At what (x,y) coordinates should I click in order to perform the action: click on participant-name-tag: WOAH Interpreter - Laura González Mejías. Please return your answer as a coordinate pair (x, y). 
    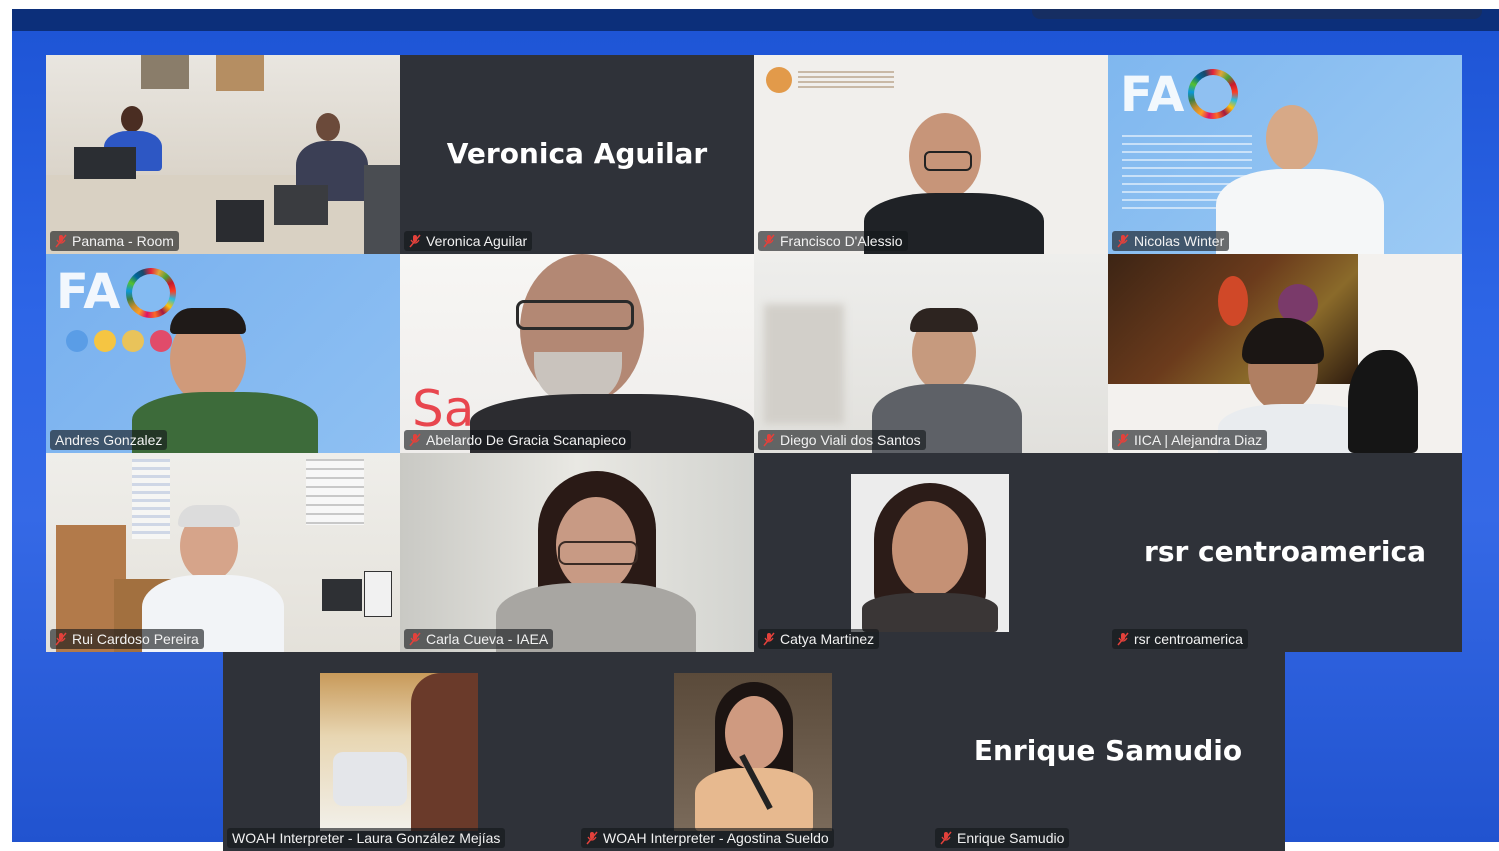
    Looking at the image, I should click on (366, 838).